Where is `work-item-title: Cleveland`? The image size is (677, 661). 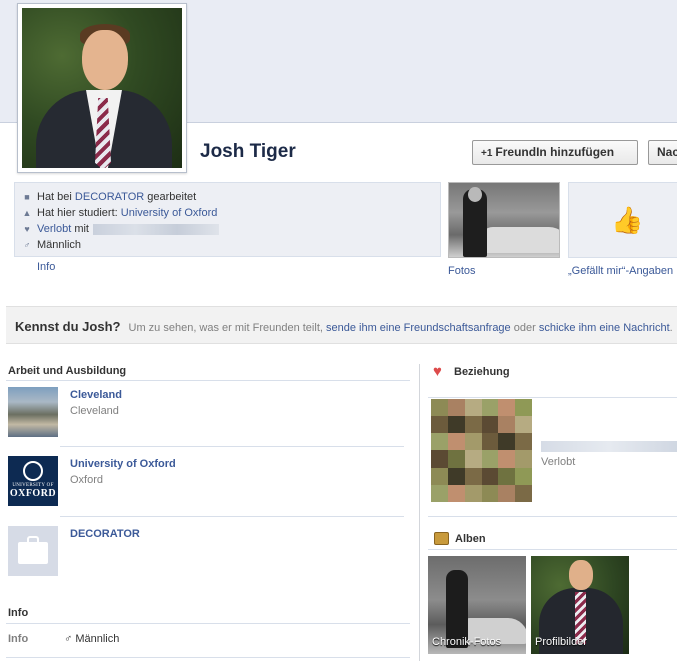
work-item-title: Cleveland is located at coordinates (96, 395).